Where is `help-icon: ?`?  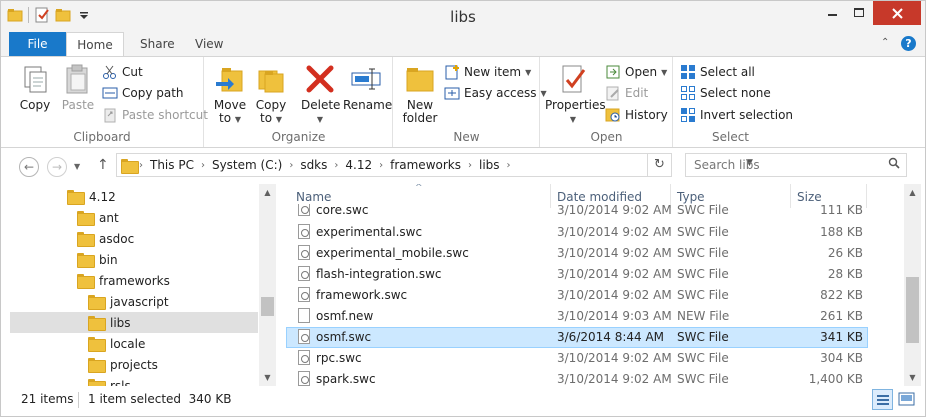 help-icon: ? is located at coordinates (908, 43).